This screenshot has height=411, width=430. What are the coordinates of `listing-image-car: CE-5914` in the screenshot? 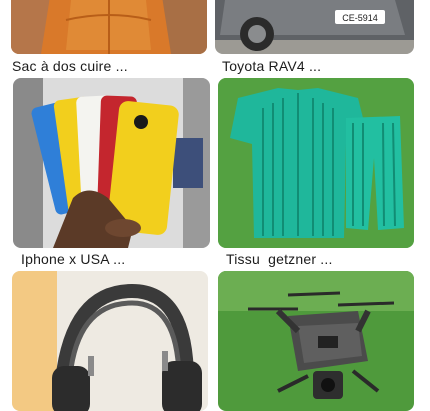 It's located at (314, 27).